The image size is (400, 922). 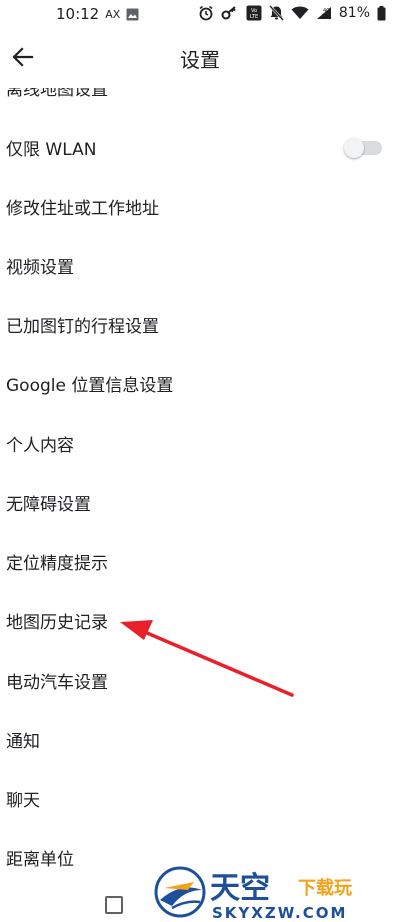 What do you see at coordinates (114, 905) in the screenshot?
I see `recents-square-icon` at bounding box center [114, 905].